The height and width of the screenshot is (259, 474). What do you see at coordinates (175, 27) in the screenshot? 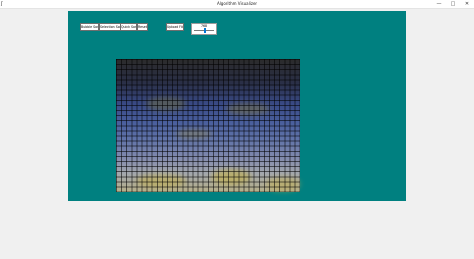
I see `upload-file-button: Upload File` at bounding box center [175, 27].